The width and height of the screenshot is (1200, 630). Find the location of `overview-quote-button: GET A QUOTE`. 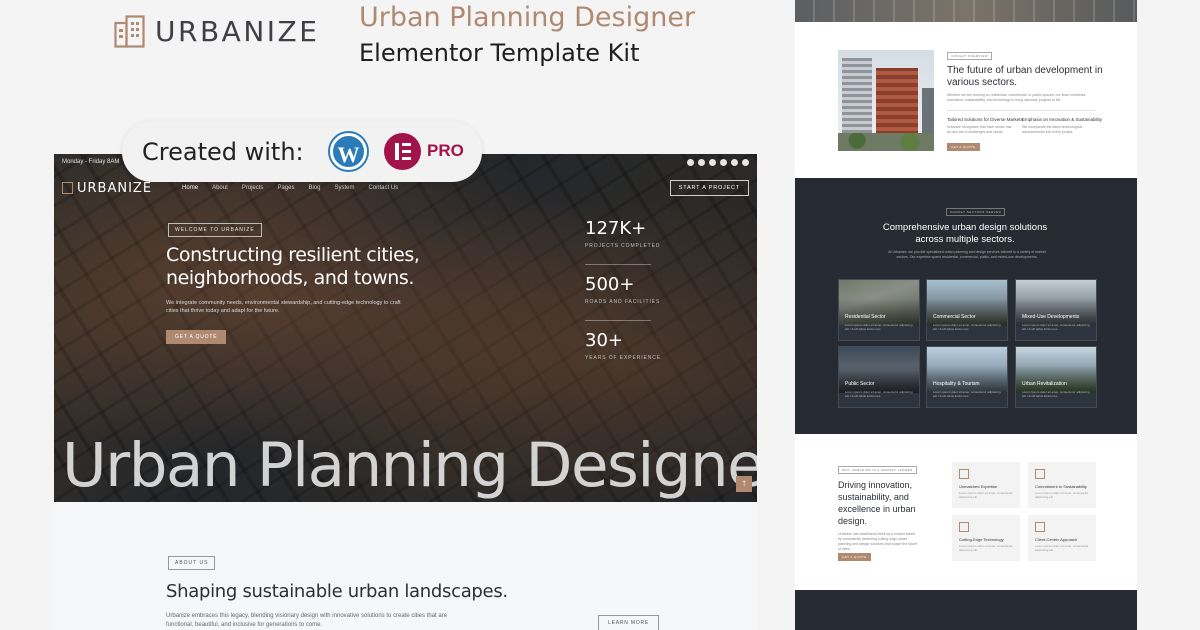

overview-quote-button: GET A QUOTE is located at coordinates (963, 147).